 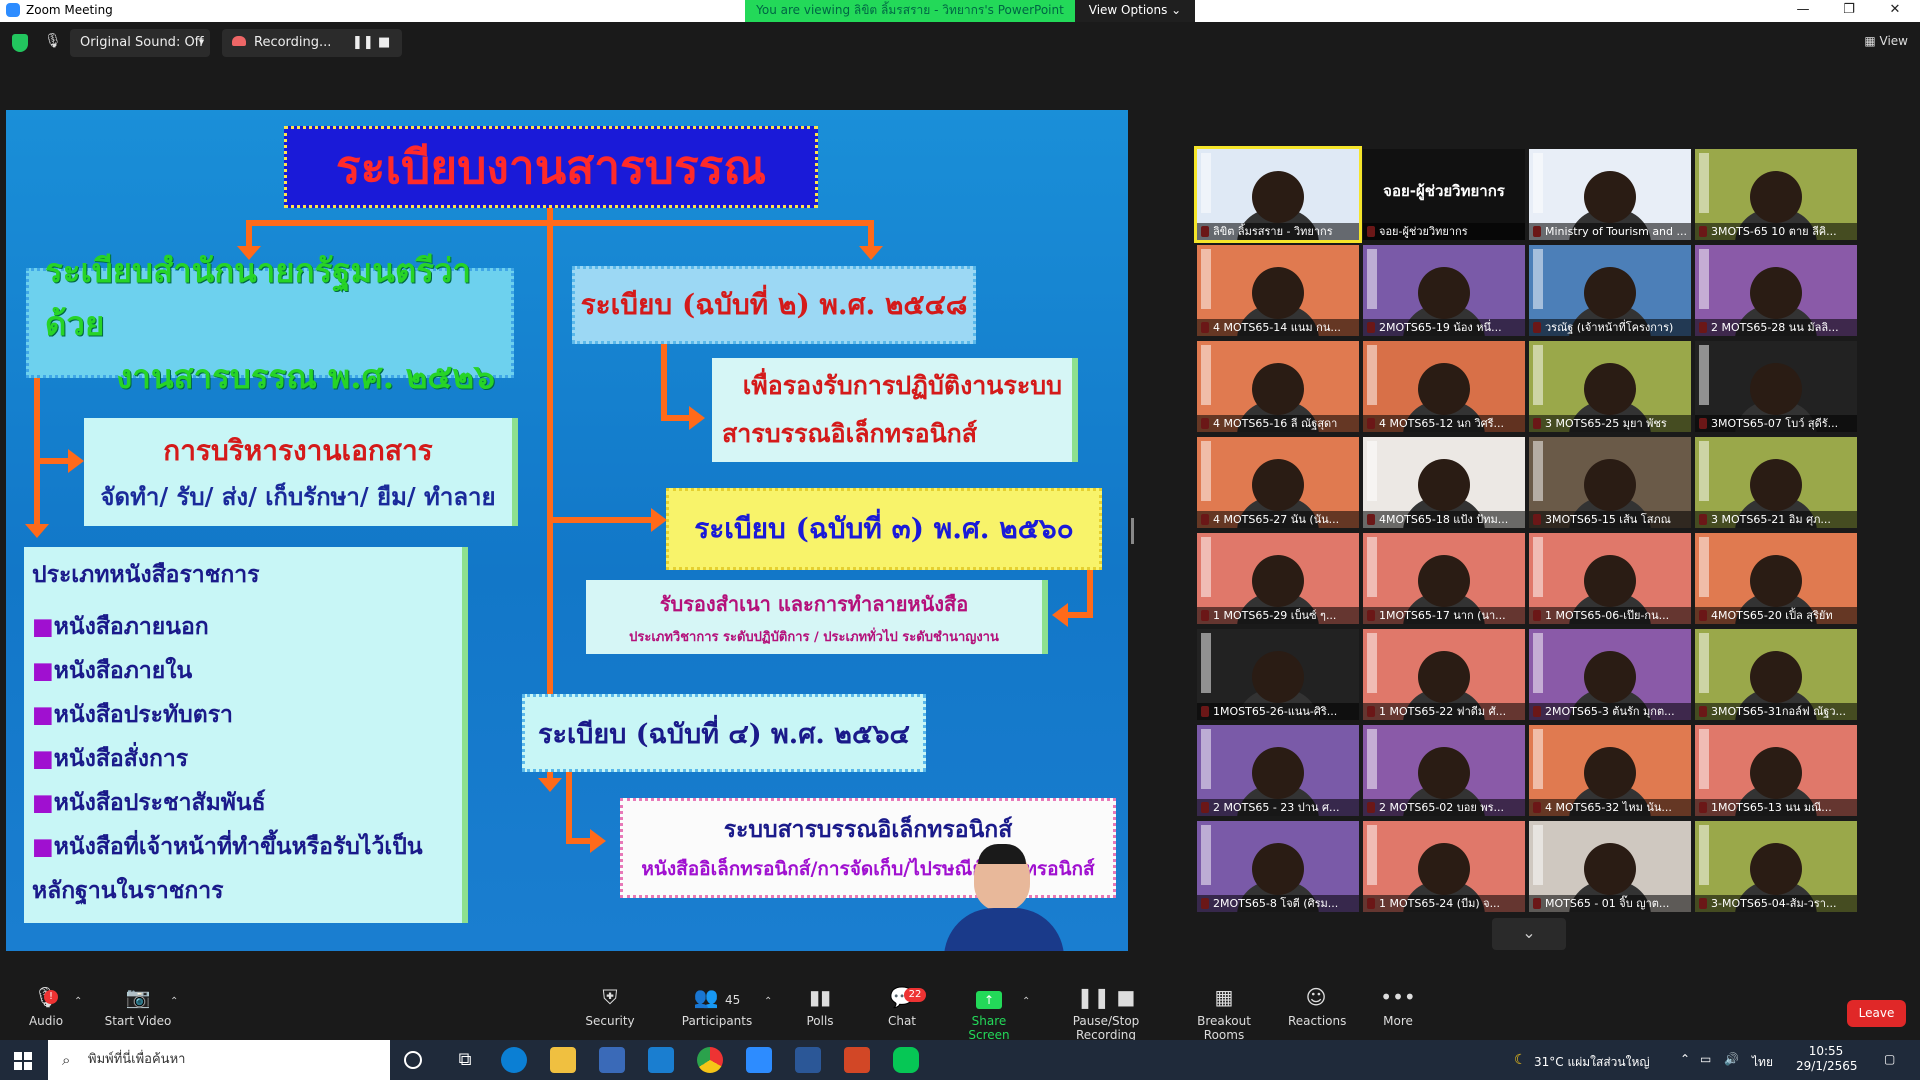 What do you see at coordinates (906, 1060) in the screenshot?
I see `line-icon` at bounding box center [906, 1060].